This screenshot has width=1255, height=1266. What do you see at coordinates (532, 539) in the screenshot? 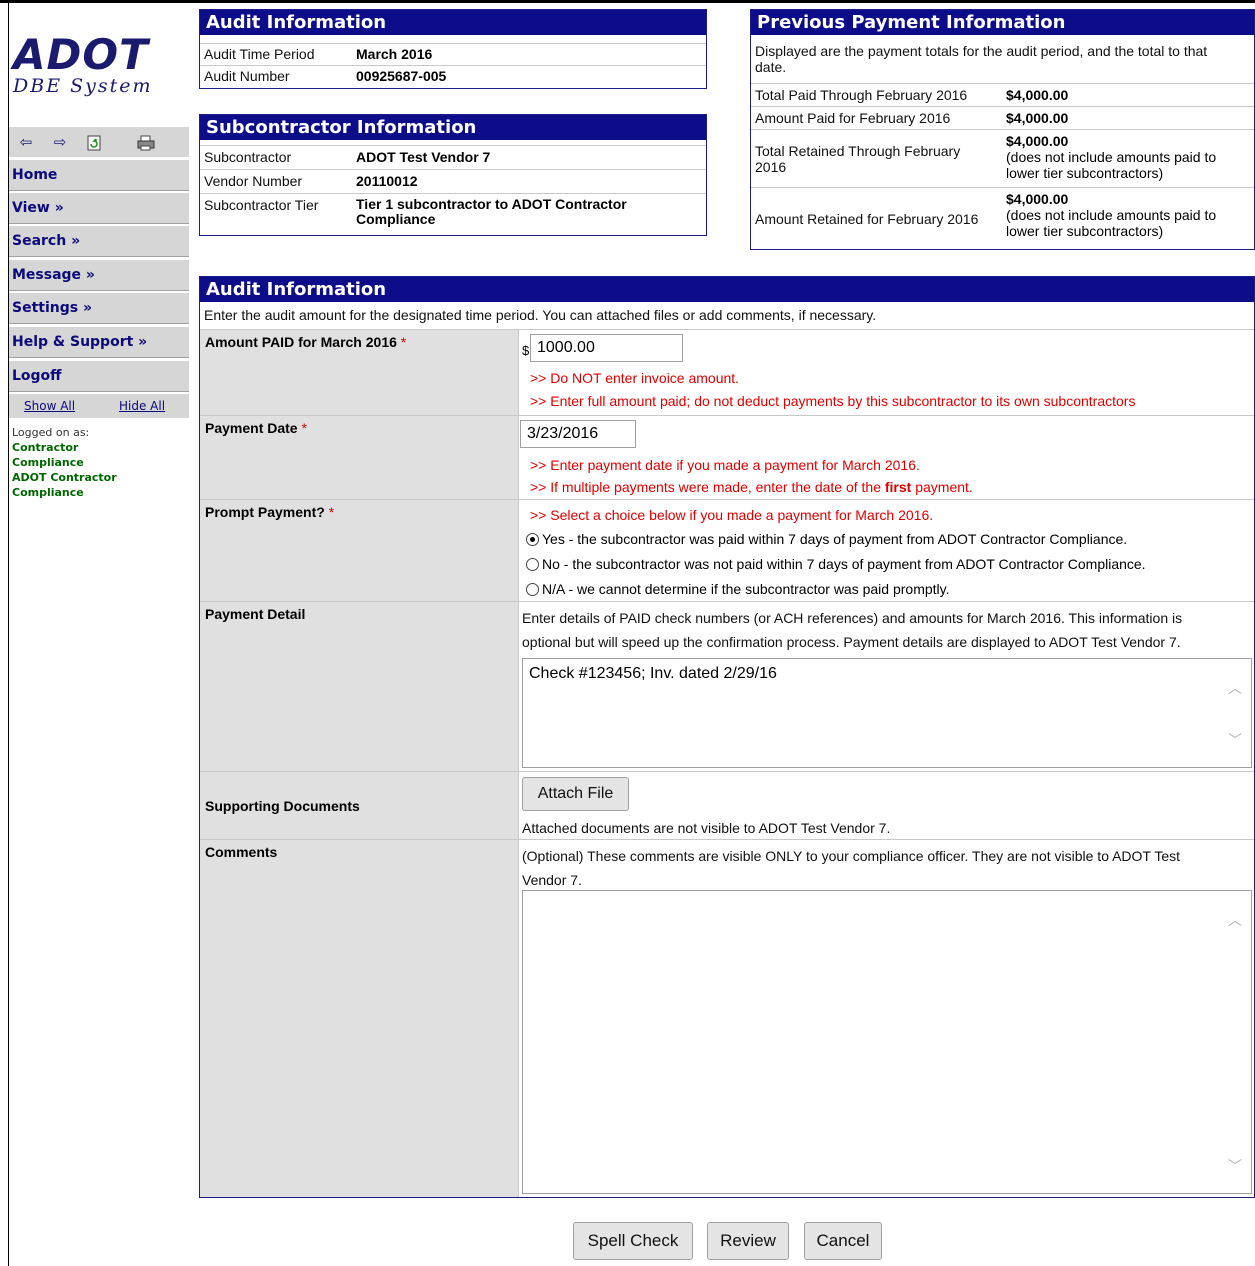
I see `radio-selected-icon` at bounding box center [532, 539].